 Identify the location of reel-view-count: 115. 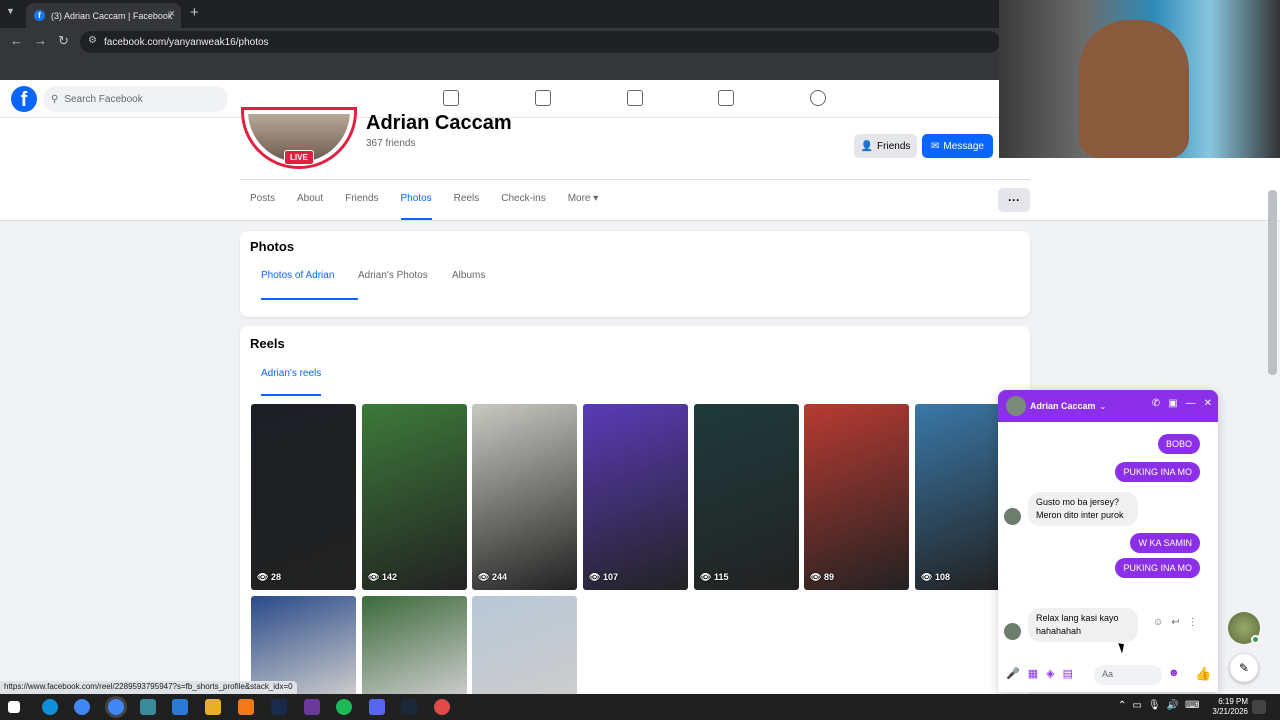
(721, 577).